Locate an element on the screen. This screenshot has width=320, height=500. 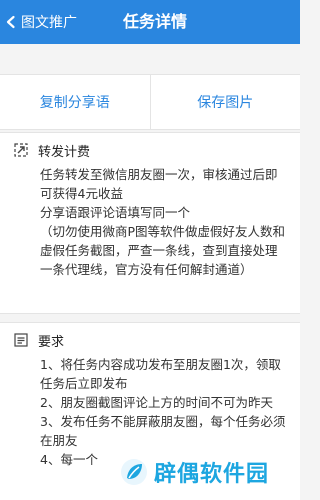
fee-section-header: 转发计费 is located at coordinates (52, 150).